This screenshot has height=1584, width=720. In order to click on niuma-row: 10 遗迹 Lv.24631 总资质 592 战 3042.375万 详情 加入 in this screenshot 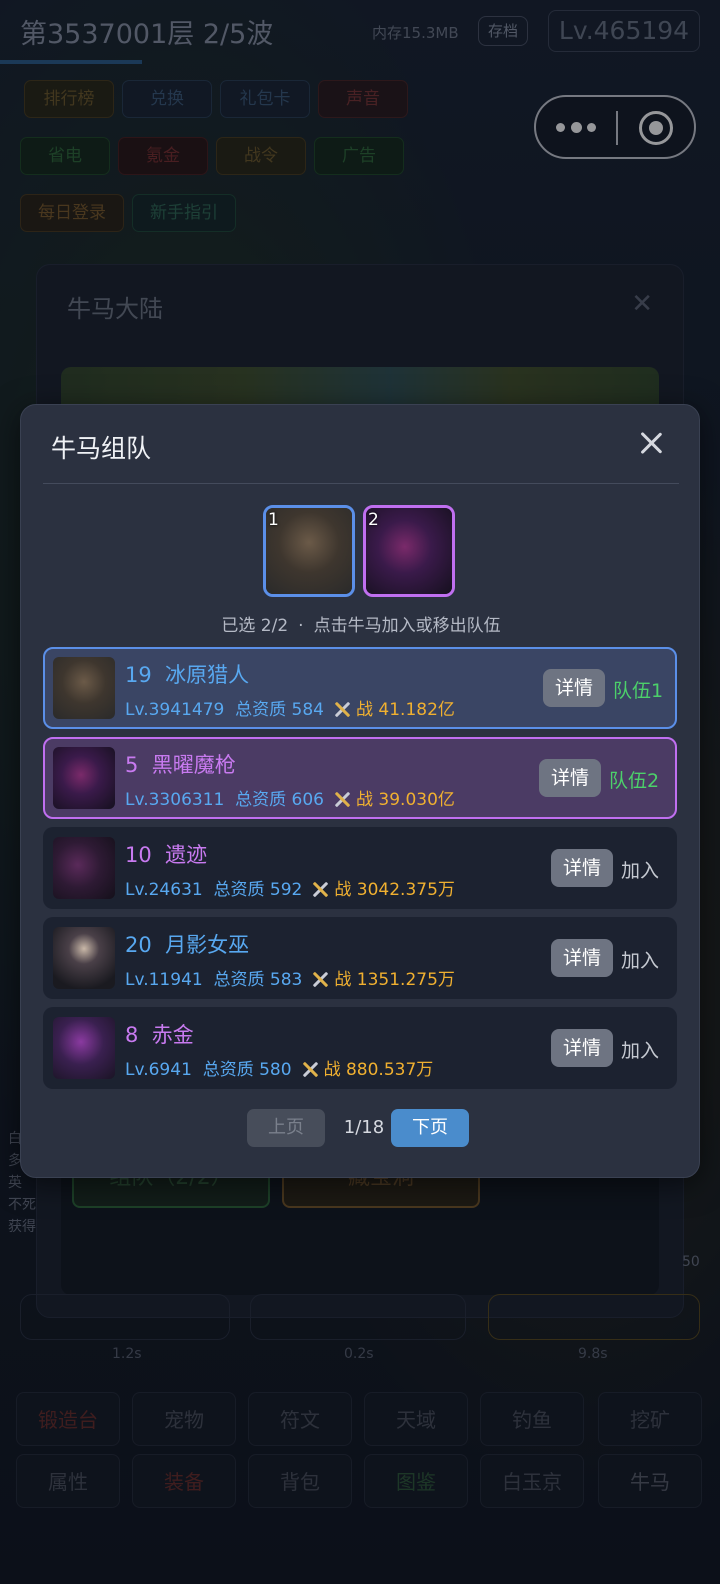, I will do `click(360, 868)`.